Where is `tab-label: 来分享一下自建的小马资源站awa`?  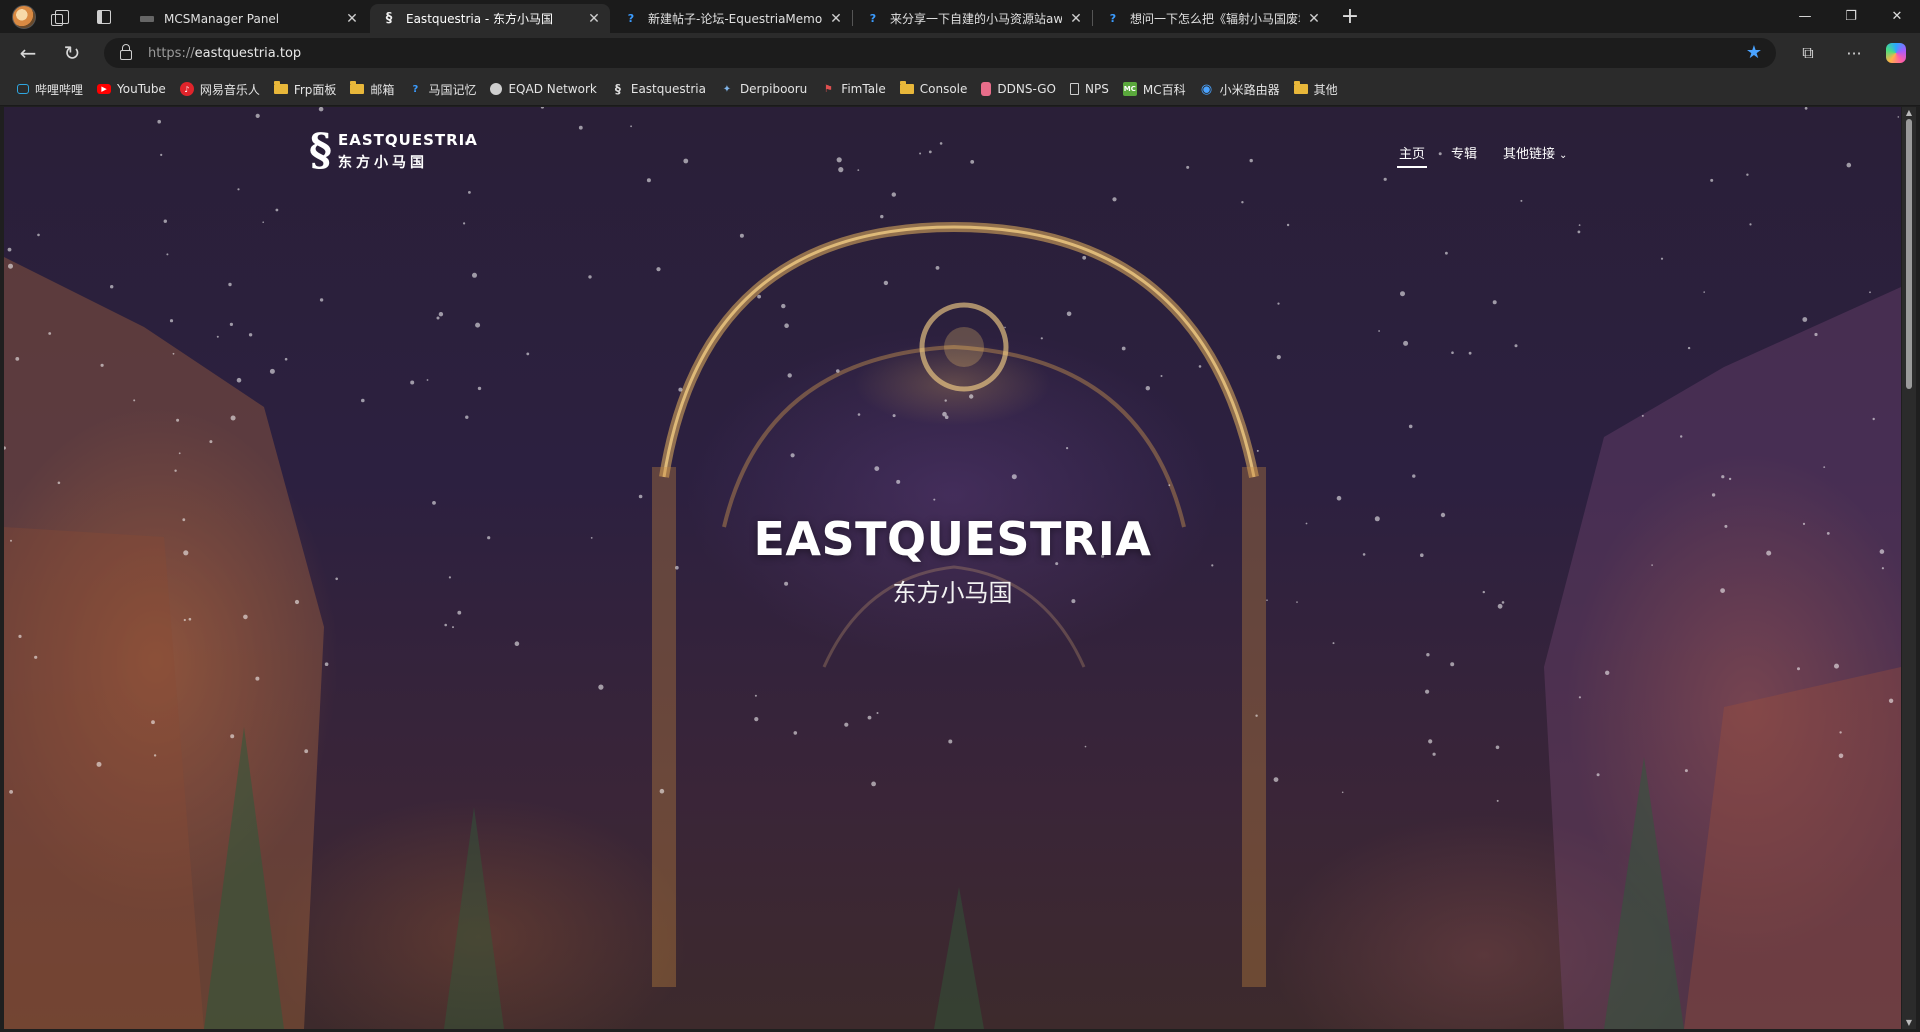 tab-label: 来分享一下自建的小马资源站awa is located at coordinates (976, 19).